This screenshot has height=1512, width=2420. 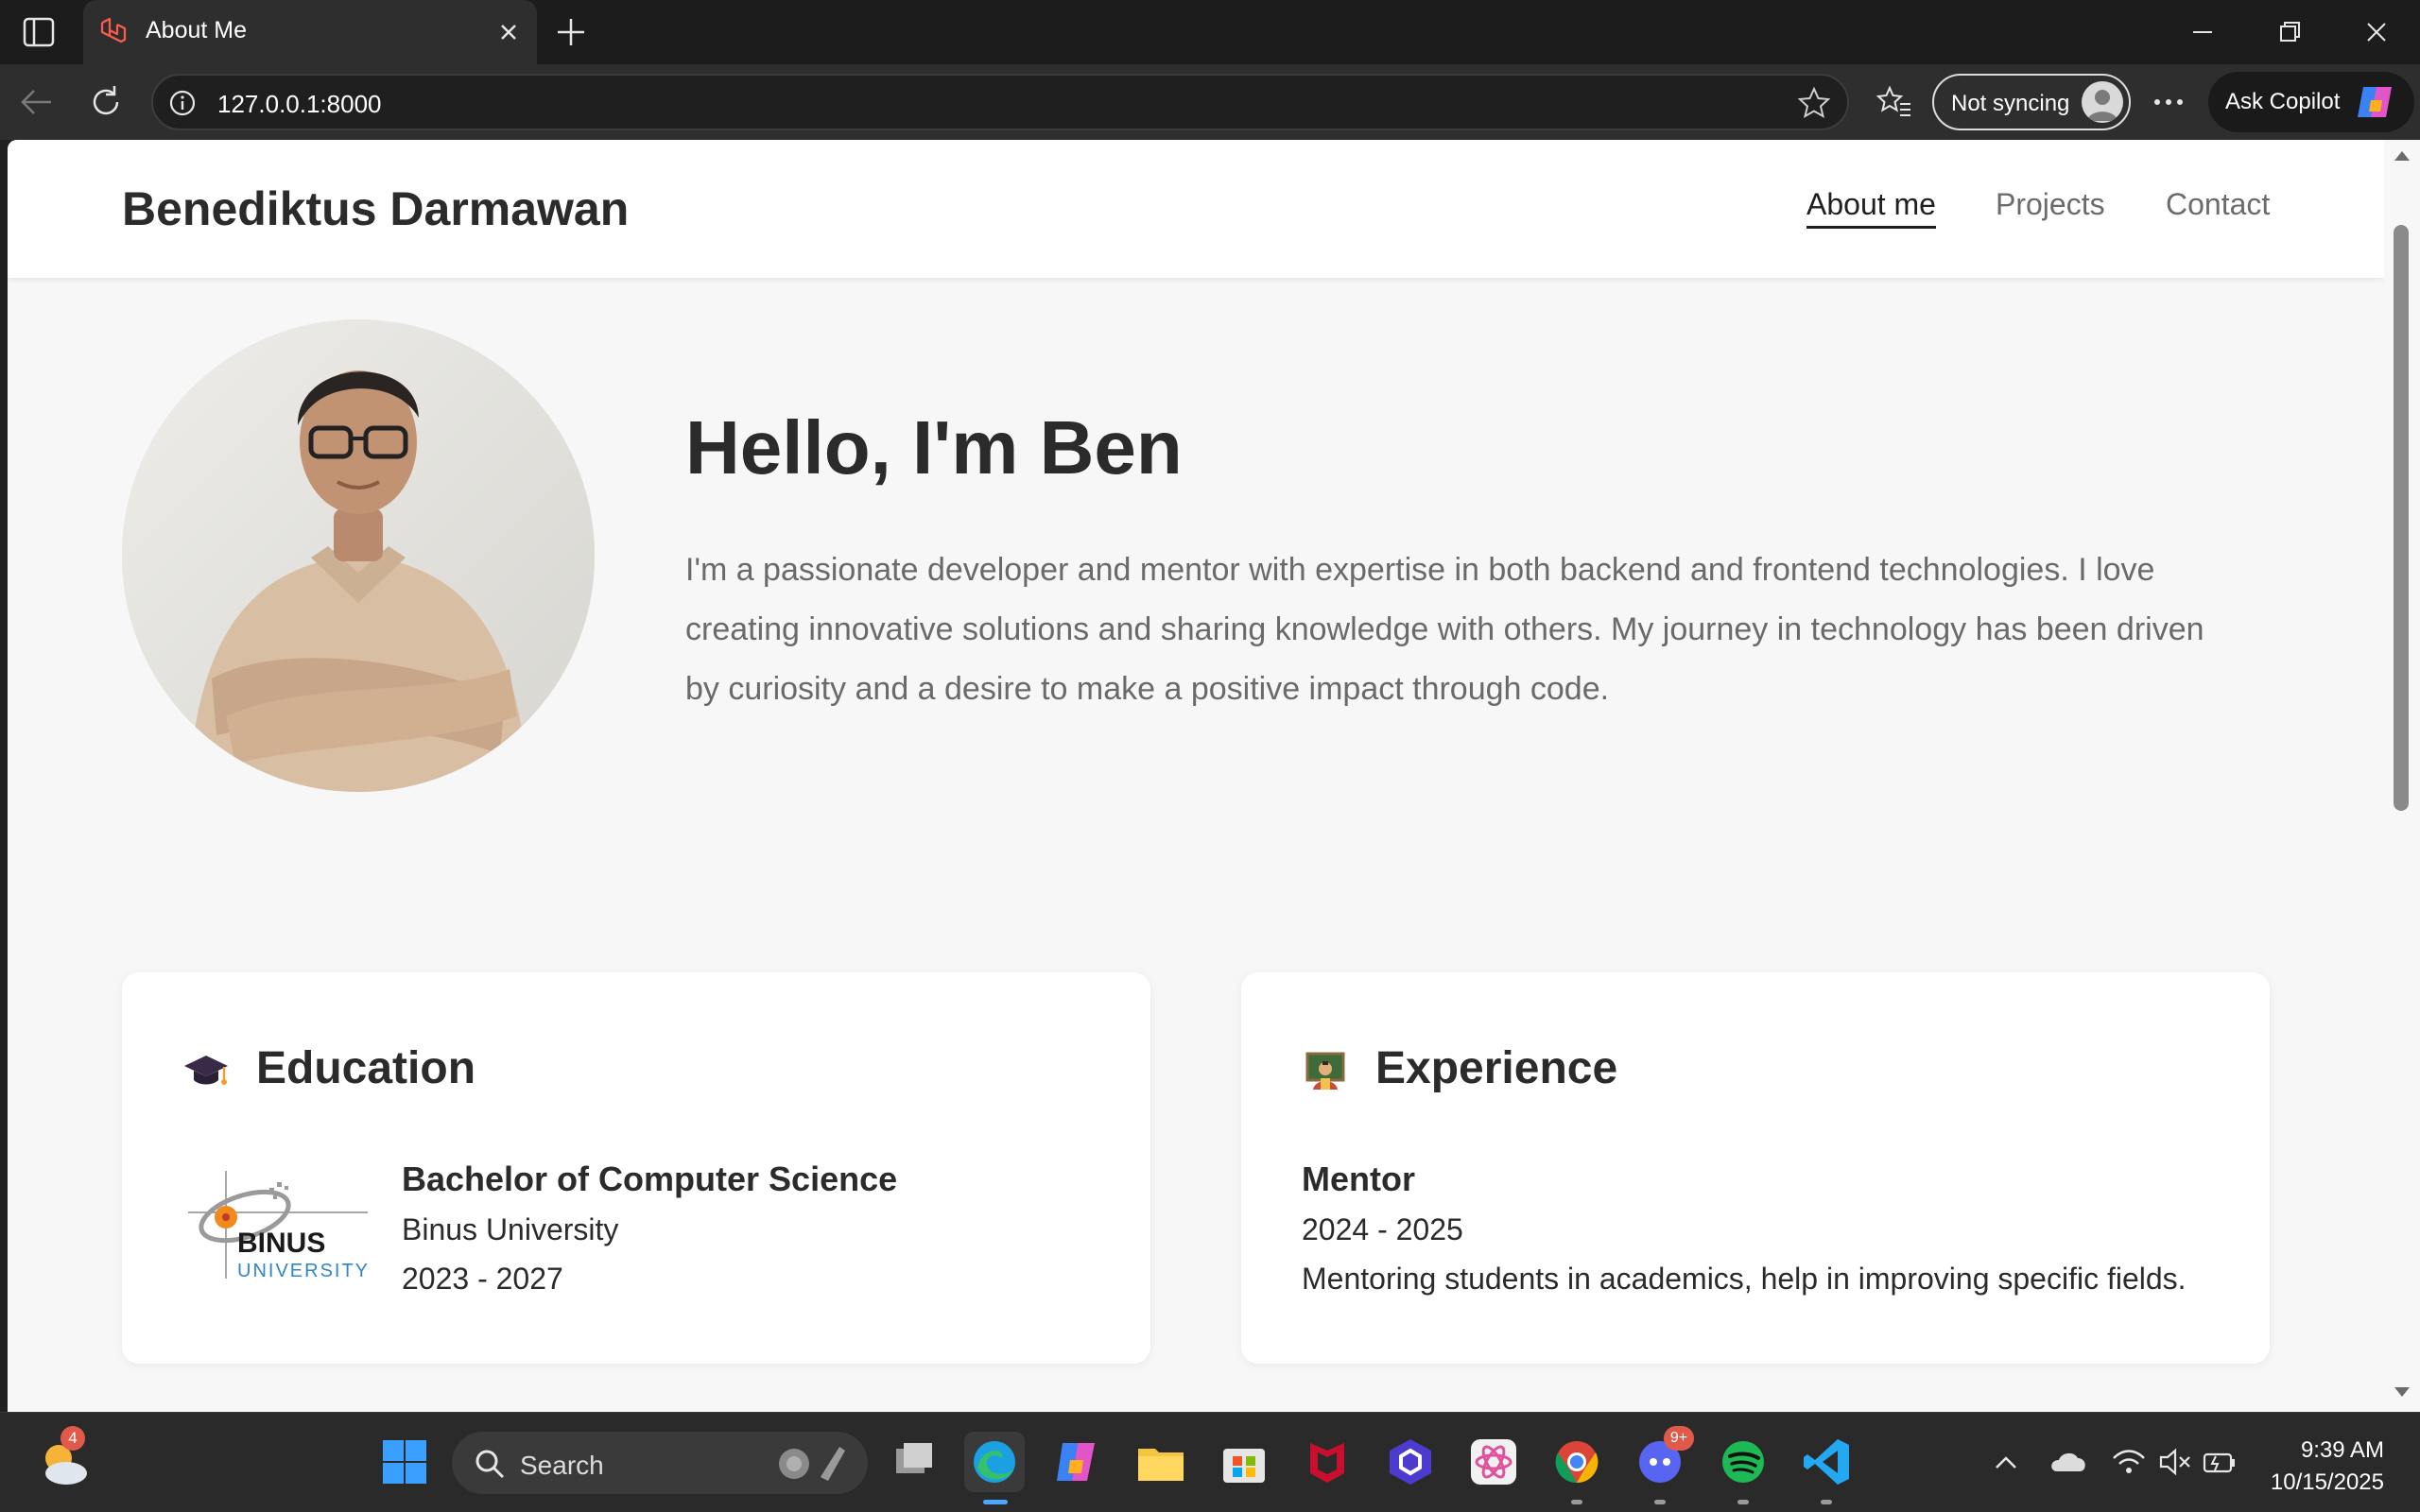 I want to click on minimize-icon, so click(x=2202, y=32).